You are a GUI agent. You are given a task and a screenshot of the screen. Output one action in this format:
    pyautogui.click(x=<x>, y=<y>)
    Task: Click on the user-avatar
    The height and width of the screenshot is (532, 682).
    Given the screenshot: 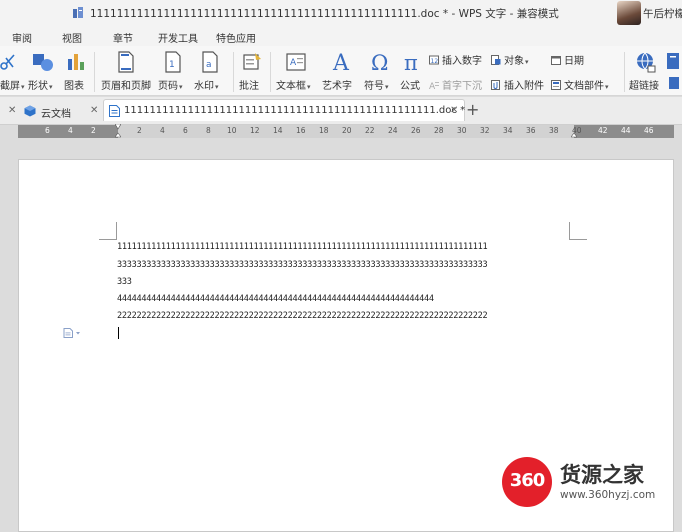 What is the action you would take?
    pyautogui.click(x=629, y=13)
    